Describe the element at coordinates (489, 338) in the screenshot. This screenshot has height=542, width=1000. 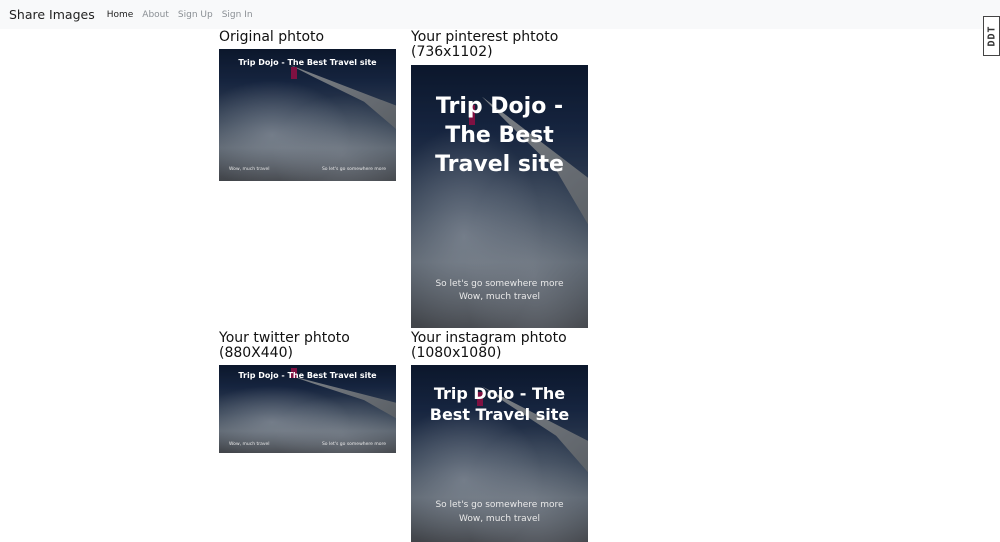
I see `instagram-photo-heading: Your instagram phtoto` at that location.